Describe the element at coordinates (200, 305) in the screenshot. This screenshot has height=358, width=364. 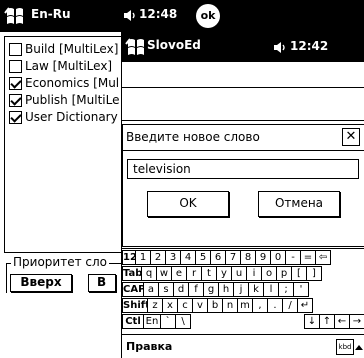
I see `key: v` at that location.